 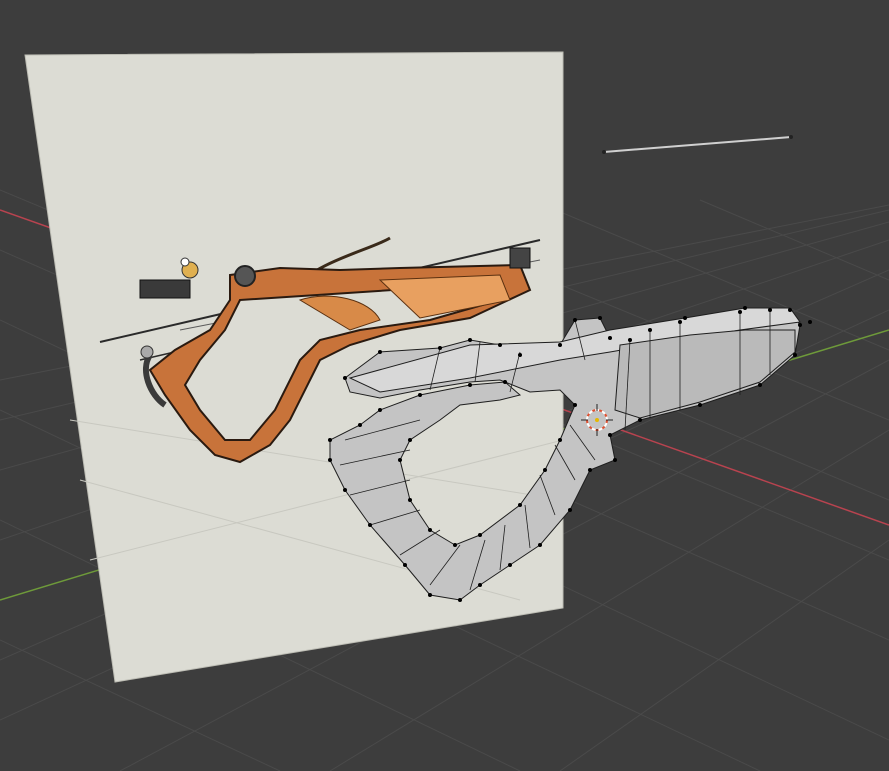 I want to click on mesh-side-panel, so click(x=705, y=374).